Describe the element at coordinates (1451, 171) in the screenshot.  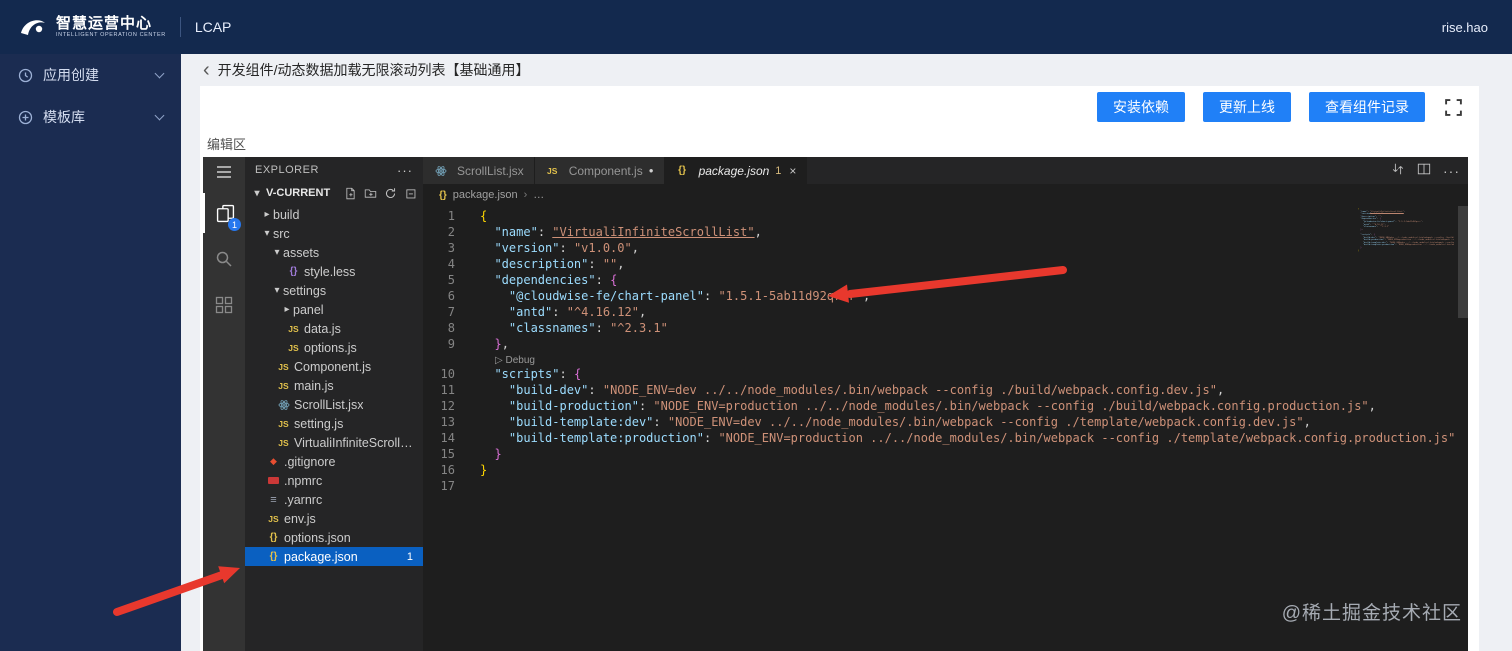
I see `editor-more-icon: ···` at that location.